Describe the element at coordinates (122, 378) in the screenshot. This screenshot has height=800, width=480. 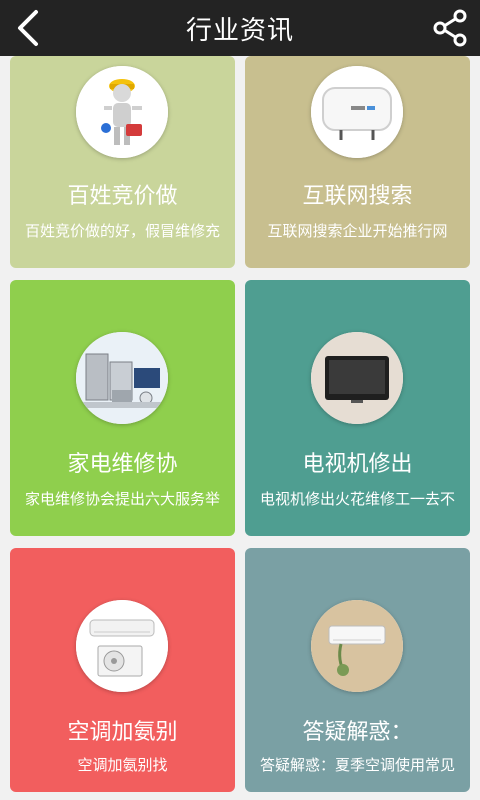
I see `home-appliances-thumbnail` at that location.